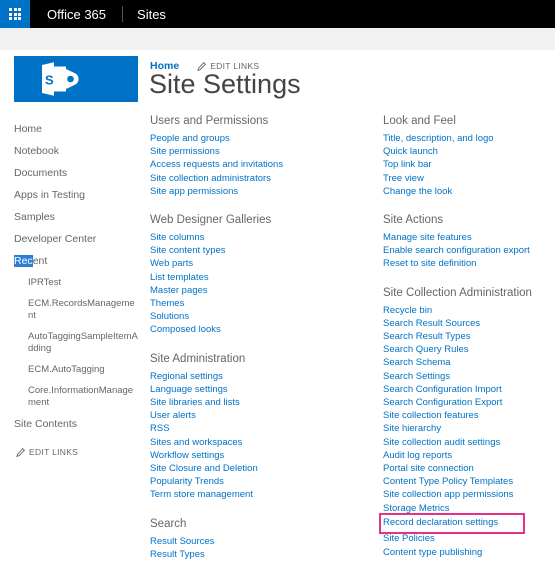 This screenshot has width=555, height=576. What do you see at coordinates (69, 342) in the screenshot?
I see `sidebar-item-autotaggingsampleitemadding: AutoTaggingSampleItemAdding` at bounding box center [69, 342].